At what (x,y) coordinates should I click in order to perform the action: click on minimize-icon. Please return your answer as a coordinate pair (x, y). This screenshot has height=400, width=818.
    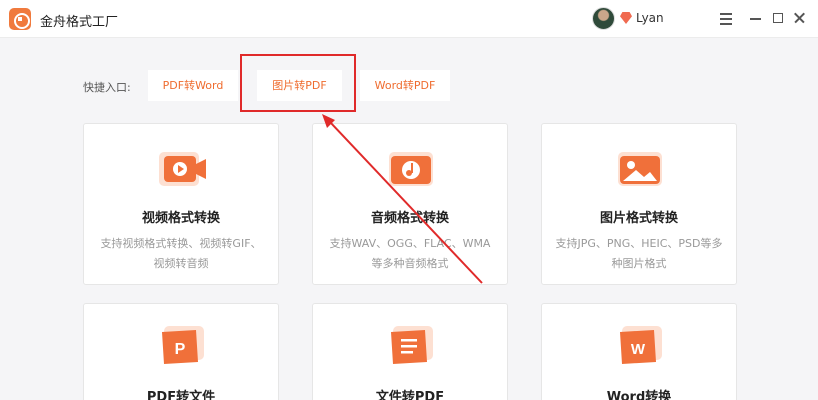
    Looking at the image, I should click on (755, 19).